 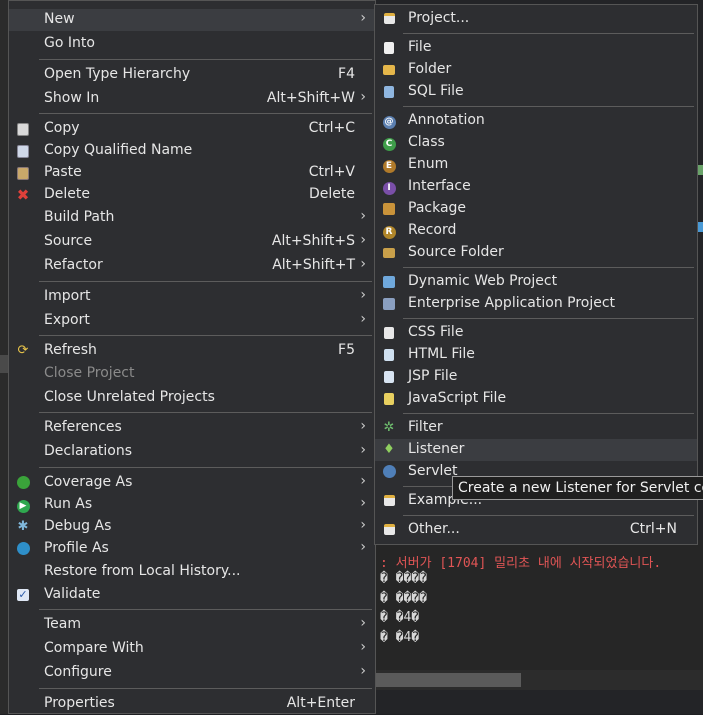 I want to click on html-file-icon, so click(x=389, y=355).